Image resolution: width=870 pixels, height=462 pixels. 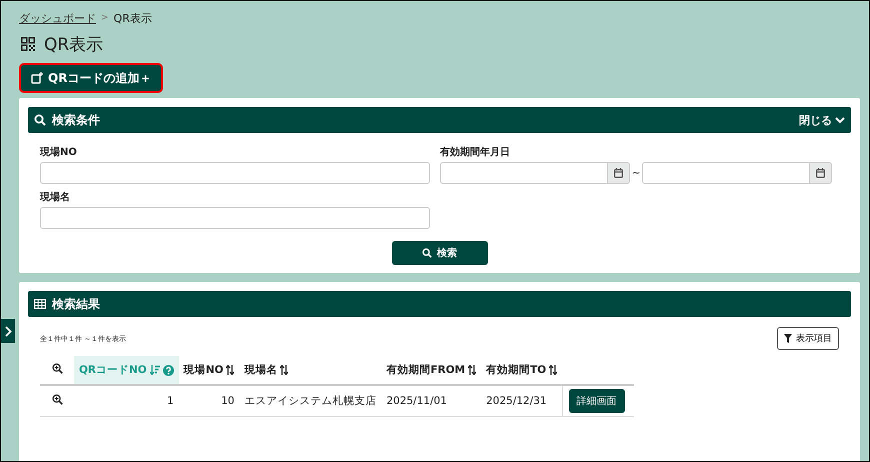 What do you see at coordinates (440, 253) in the screenshot?
I see `search-button: 検索` at bounding box center [440, 253].